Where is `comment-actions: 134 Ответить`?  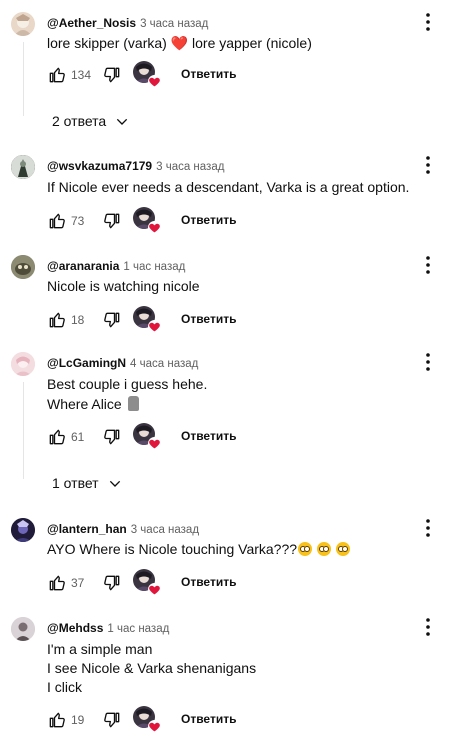
comment-actions: 134 Ответить is located at coordinates (172, 75).